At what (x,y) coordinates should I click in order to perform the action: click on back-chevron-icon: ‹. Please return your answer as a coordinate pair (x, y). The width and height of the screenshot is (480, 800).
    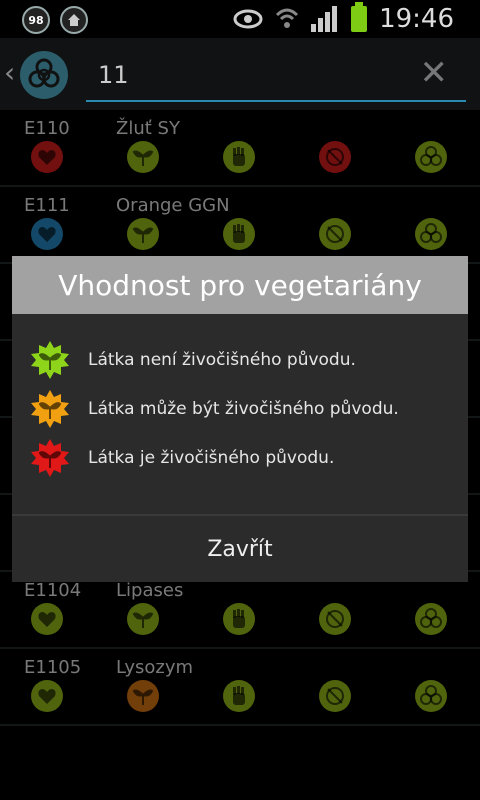
    Looking at the image, I should click on (9, 72).